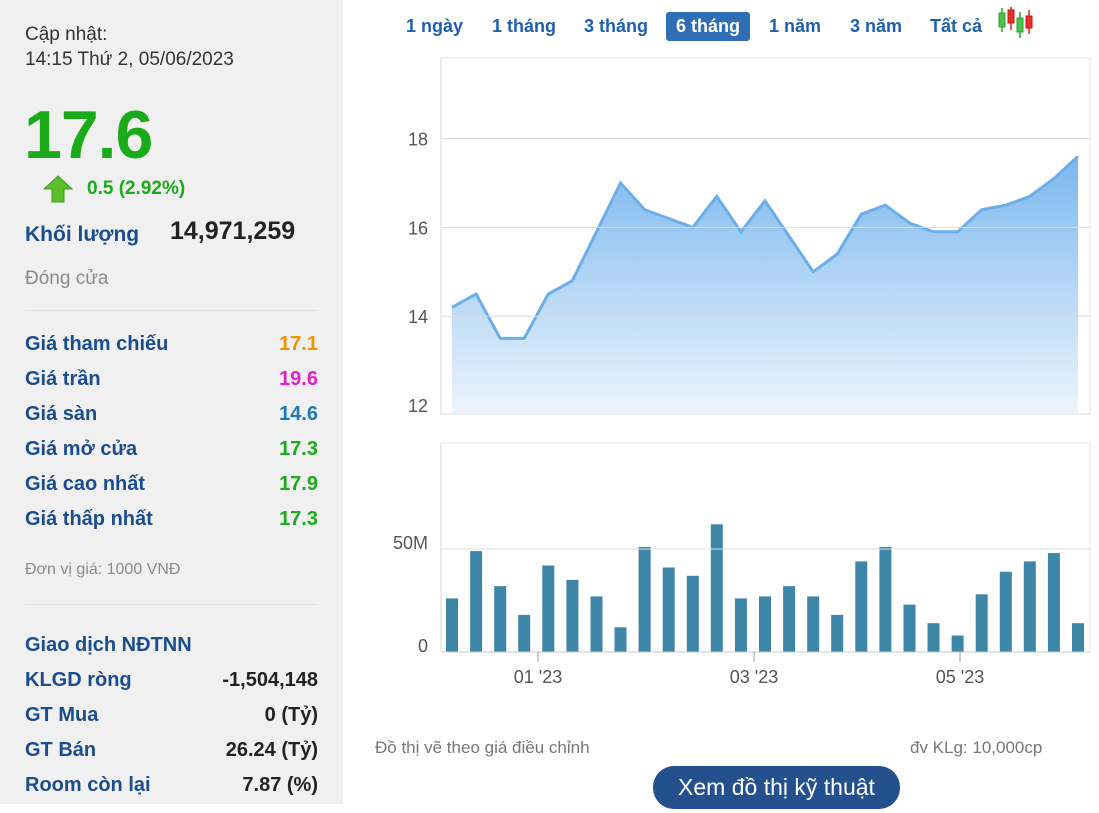 The height and width of the screenshot is (813, 1099). What do you see at coordinates (410, 543) in the screenshot?
I see `volume-y-tick-label: 50M` at bounding box center [410, 543].